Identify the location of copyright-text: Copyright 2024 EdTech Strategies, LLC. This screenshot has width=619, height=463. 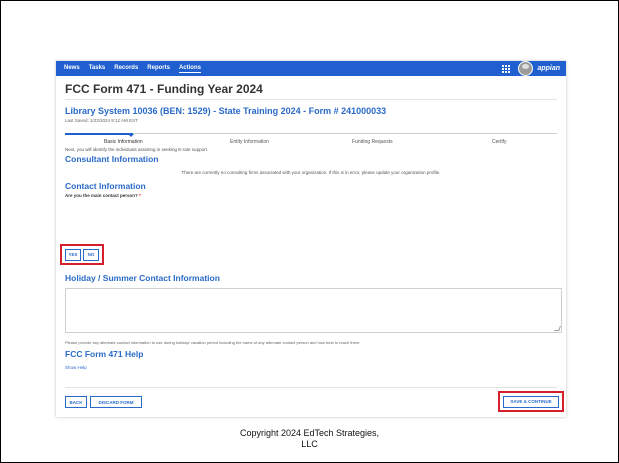
(309, 439).